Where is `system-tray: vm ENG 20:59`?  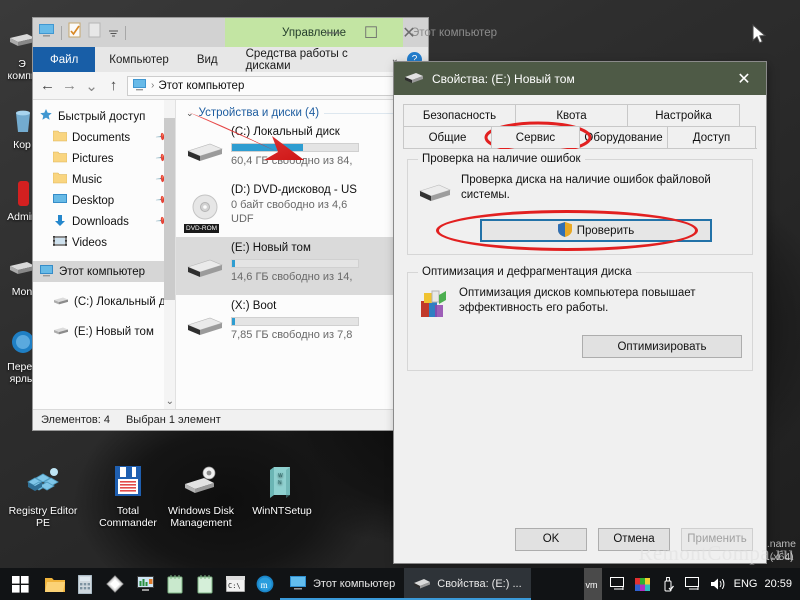 system-tray: vm ENG 20:59 is located at coordinates (691, 584).